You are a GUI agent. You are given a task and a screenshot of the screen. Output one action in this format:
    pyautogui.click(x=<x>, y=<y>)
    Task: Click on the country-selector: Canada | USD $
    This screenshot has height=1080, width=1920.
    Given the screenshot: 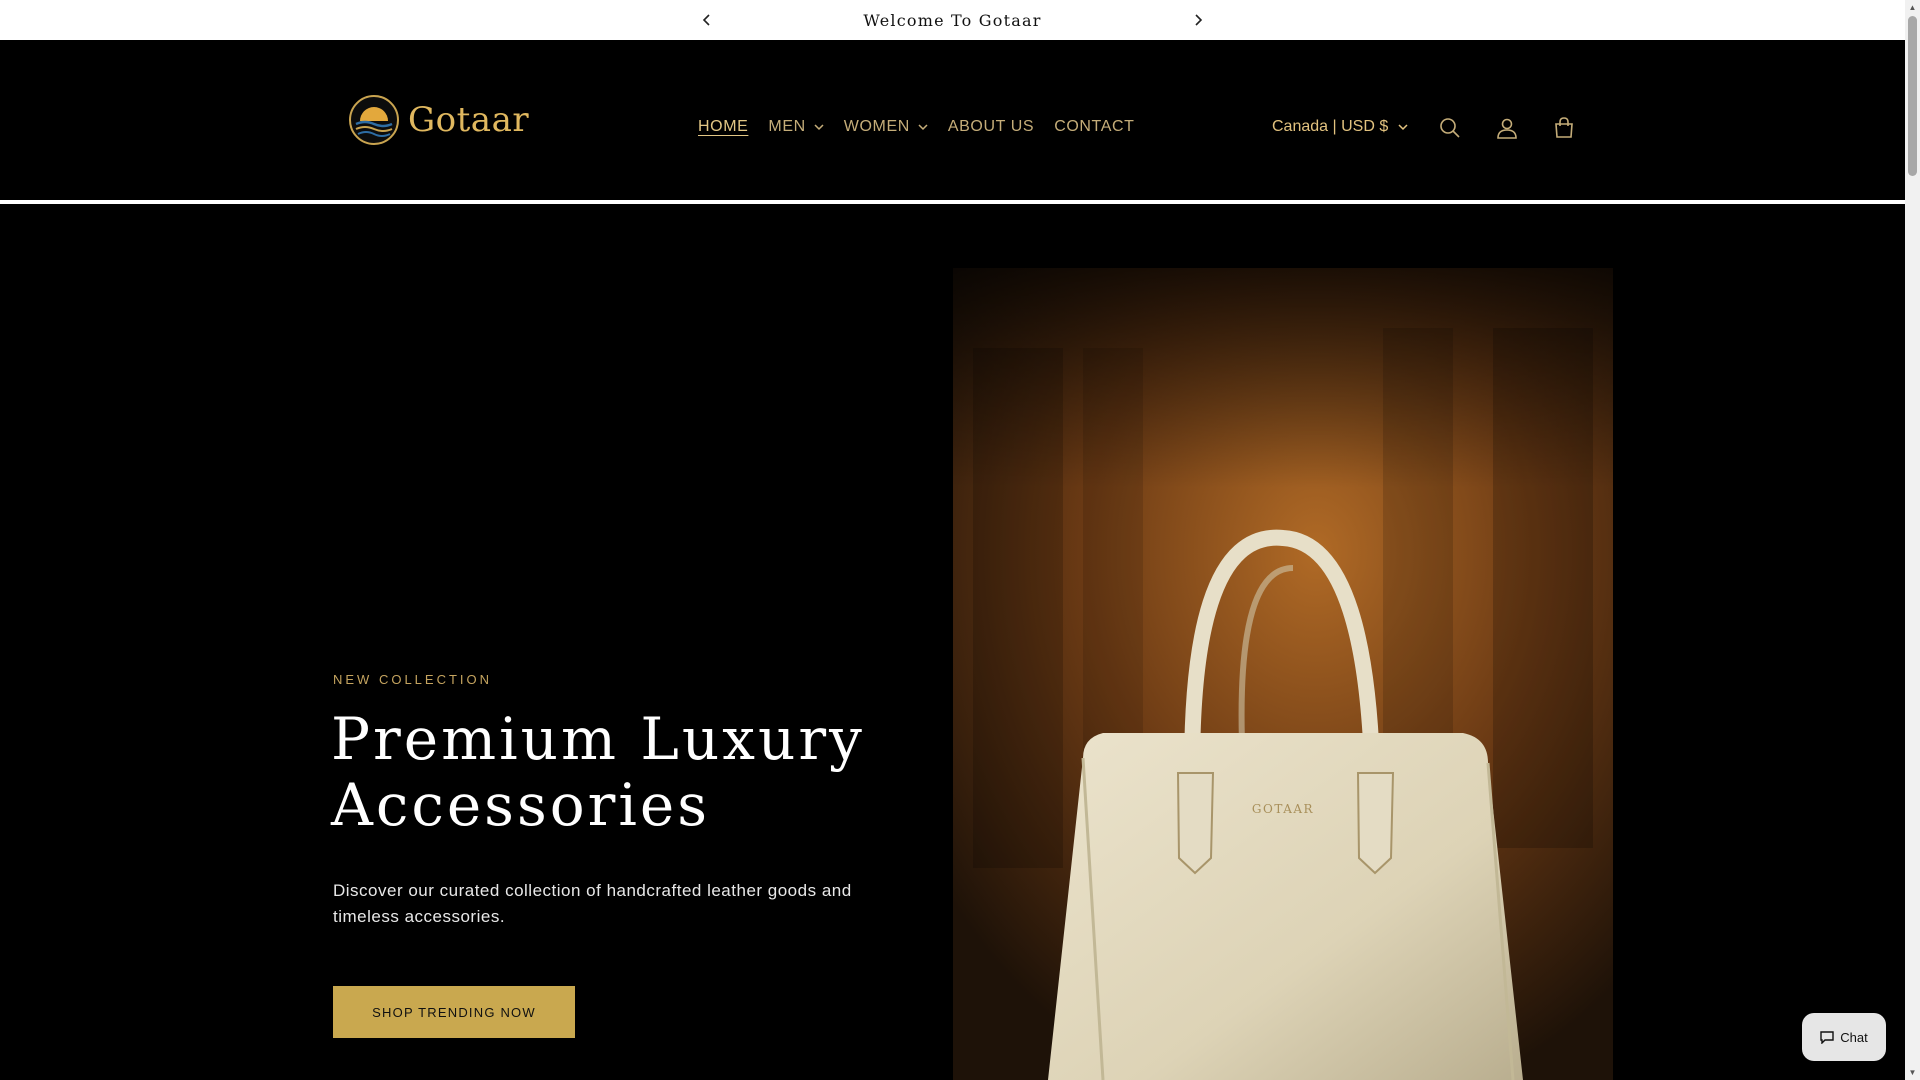 What is the action you would take?
    pyautogui.click(x=1340, y=127)
    